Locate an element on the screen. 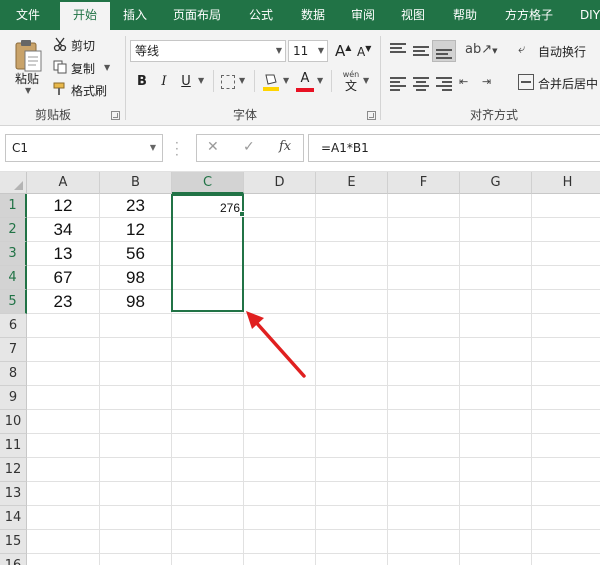 The image size is (600, 565). cell-e11 is located at coordinates (352, 446).